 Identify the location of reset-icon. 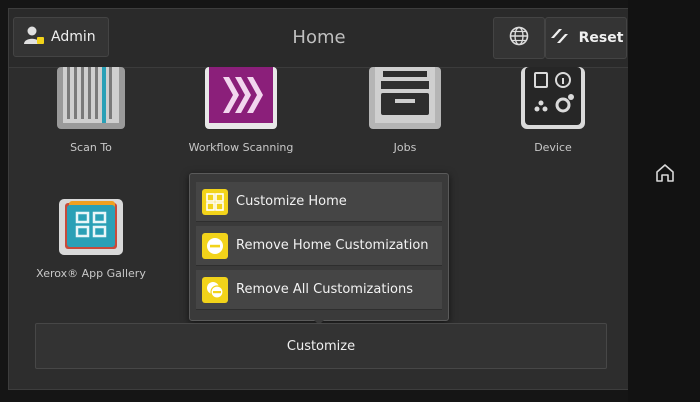
(560, 38).